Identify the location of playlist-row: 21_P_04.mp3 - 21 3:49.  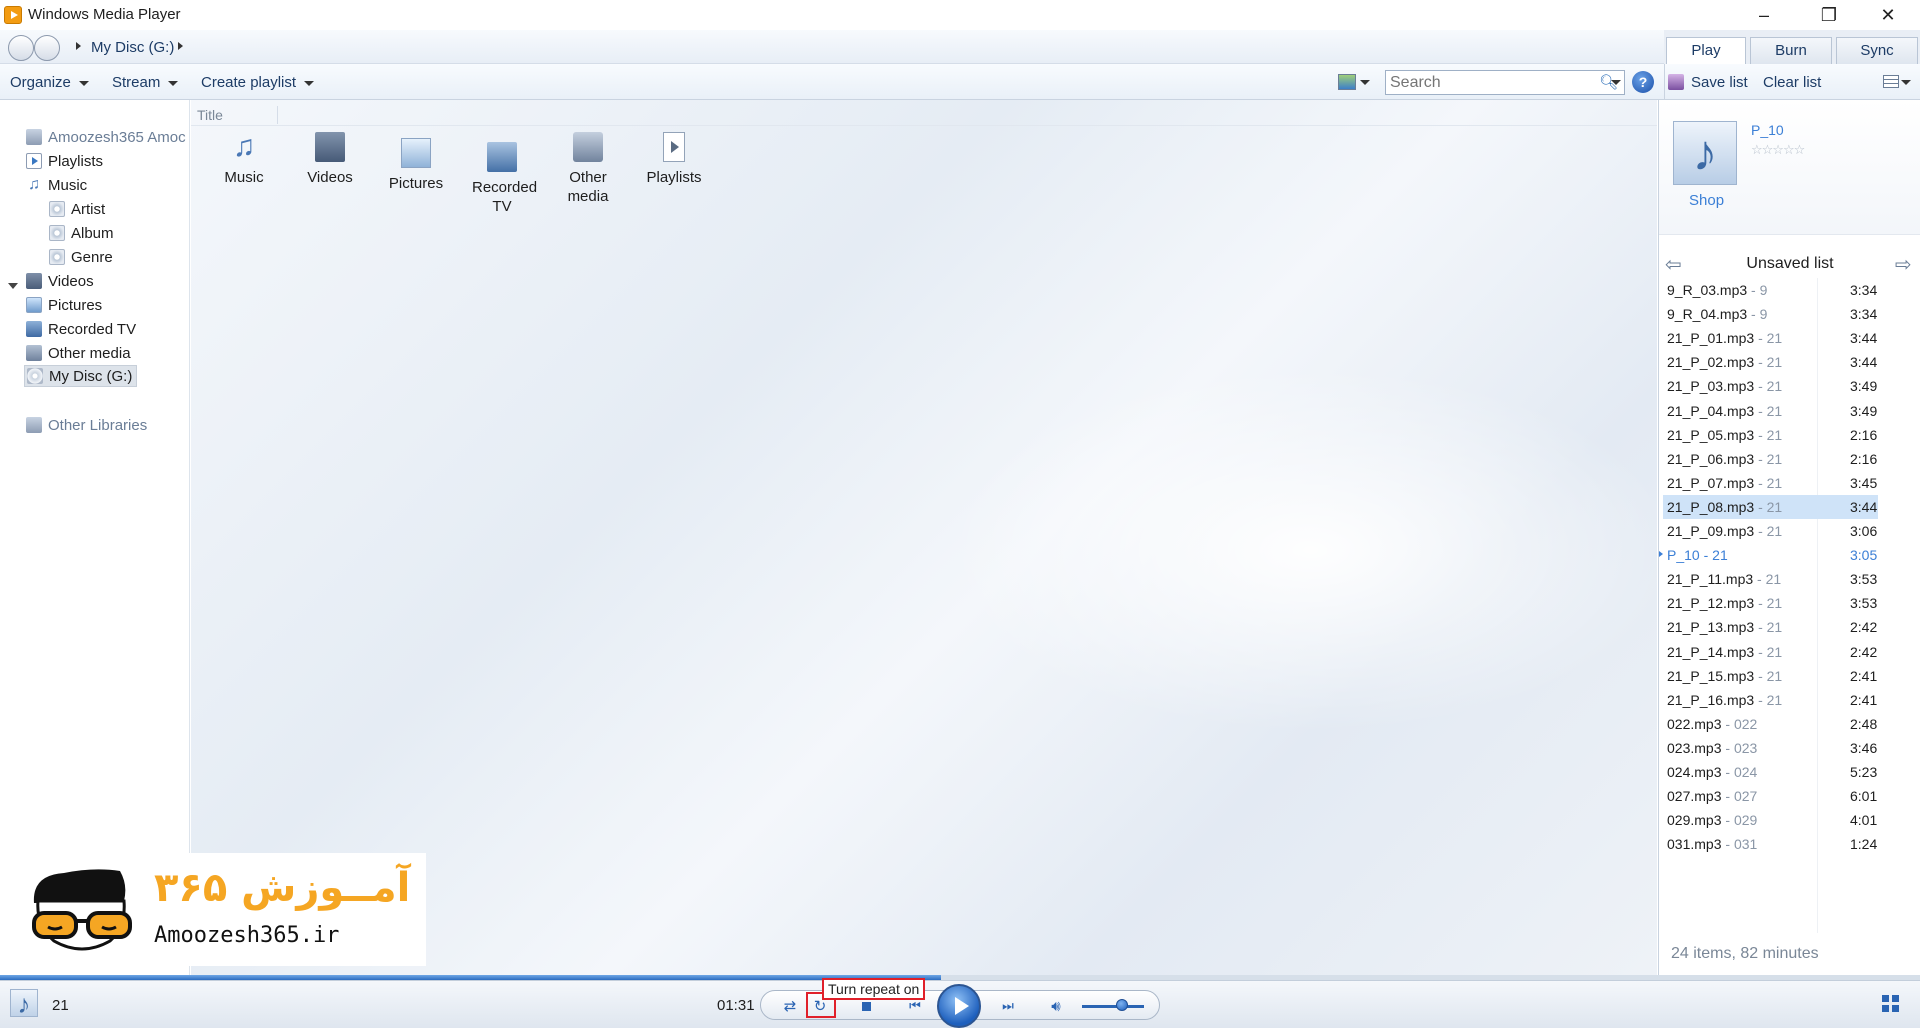
(1770, 411).